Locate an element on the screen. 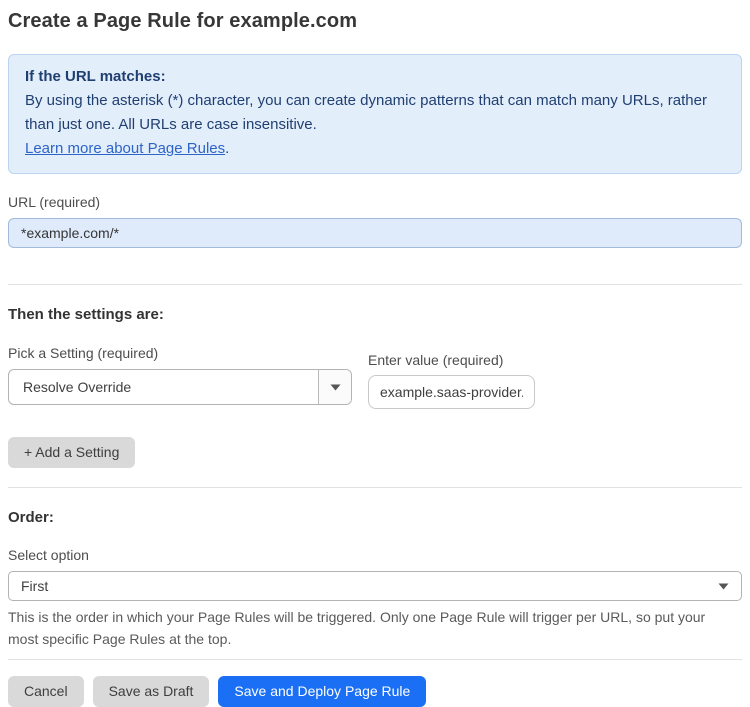  footer-divider is located at coordinates (375, 659).